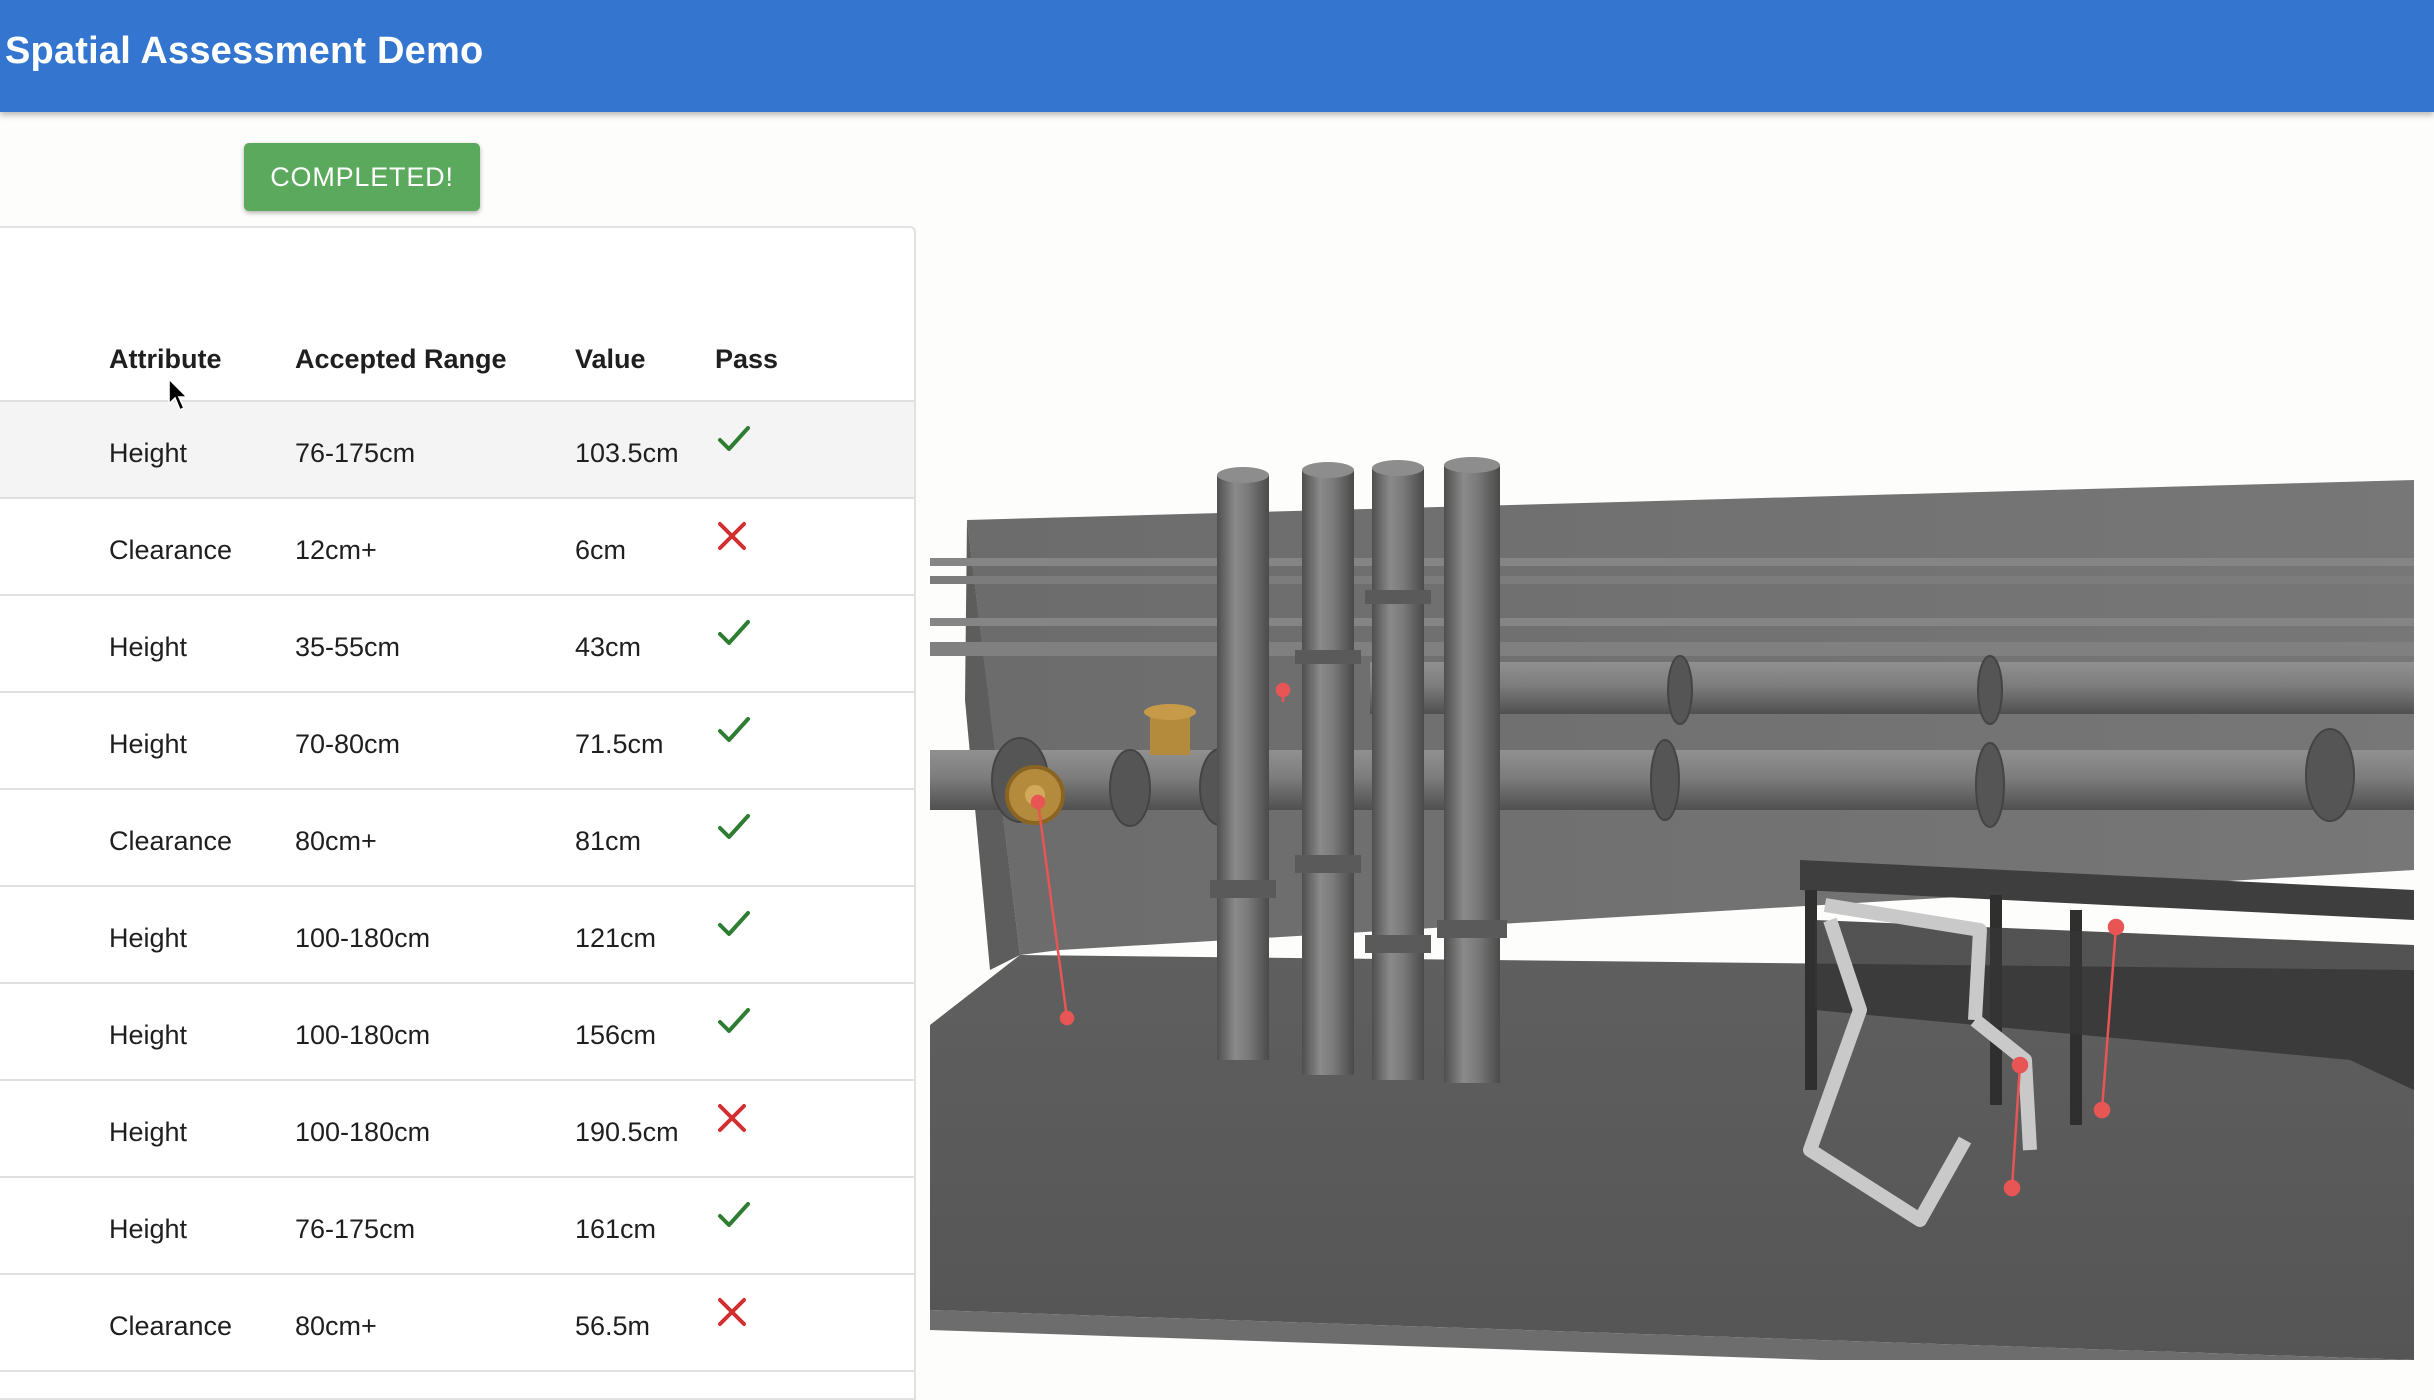 The width and height of the screenshot is (2434, 1400). I want to click on table-header: Attribute Accepted Range Value Pass, so click(457, 365).